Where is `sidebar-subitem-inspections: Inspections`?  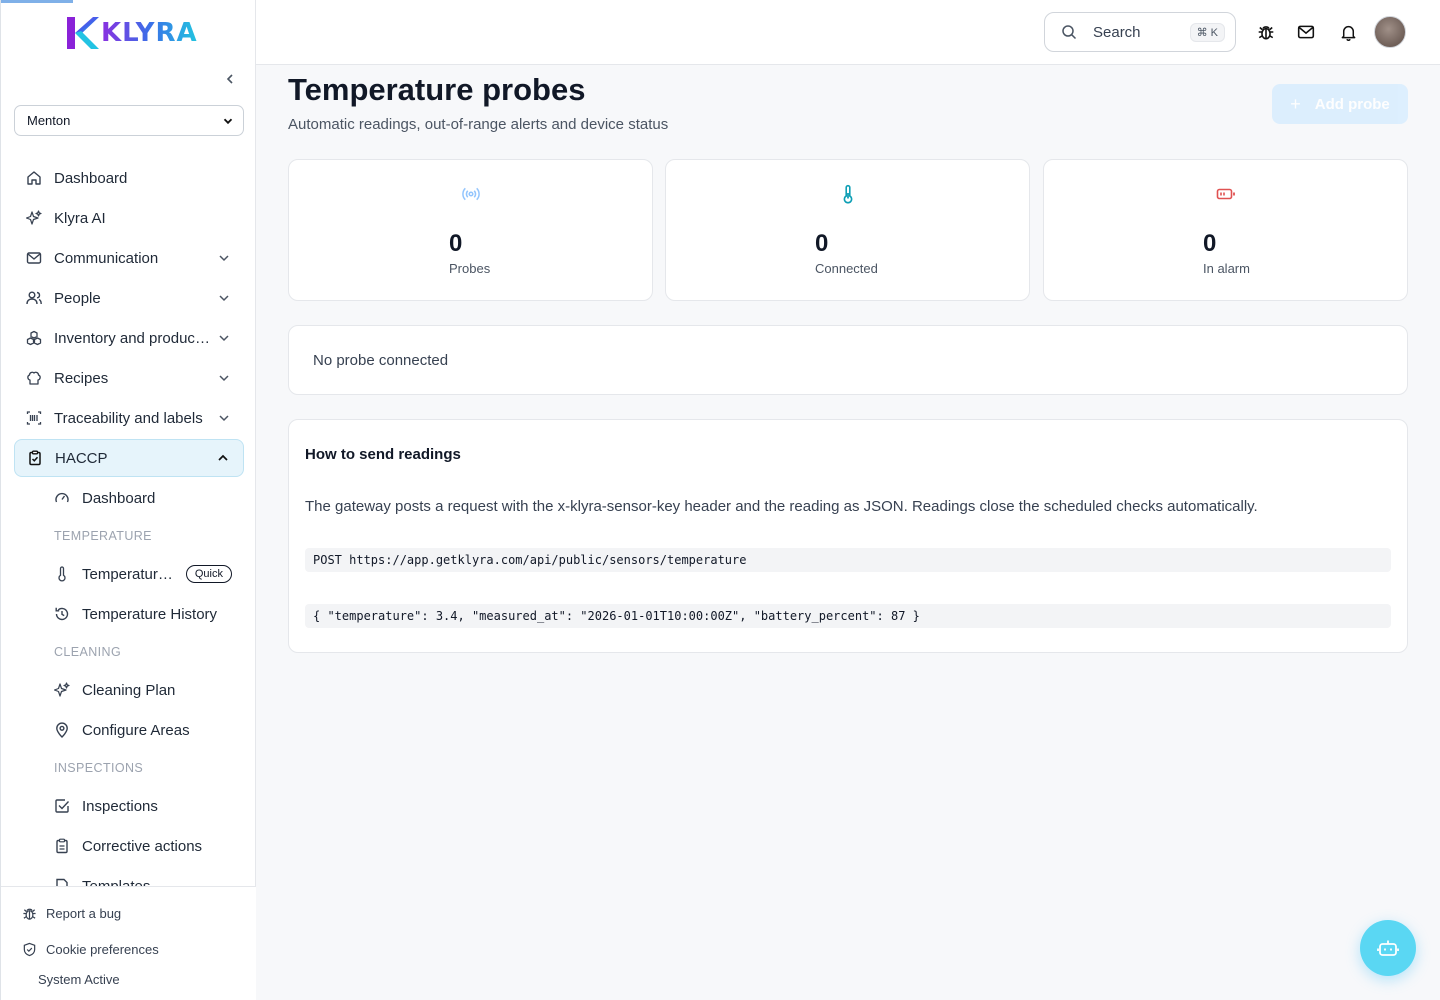
sidebar-subitem-inspections: Inspections is located at coordinates (129, 806).